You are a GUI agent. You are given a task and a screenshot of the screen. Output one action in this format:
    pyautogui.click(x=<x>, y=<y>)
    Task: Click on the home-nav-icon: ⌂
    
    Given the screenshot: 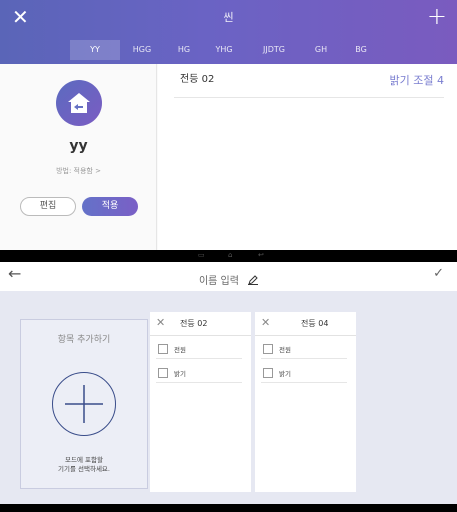 What is the action you would take?
    pyautogui.click(x=230, y=255)
    